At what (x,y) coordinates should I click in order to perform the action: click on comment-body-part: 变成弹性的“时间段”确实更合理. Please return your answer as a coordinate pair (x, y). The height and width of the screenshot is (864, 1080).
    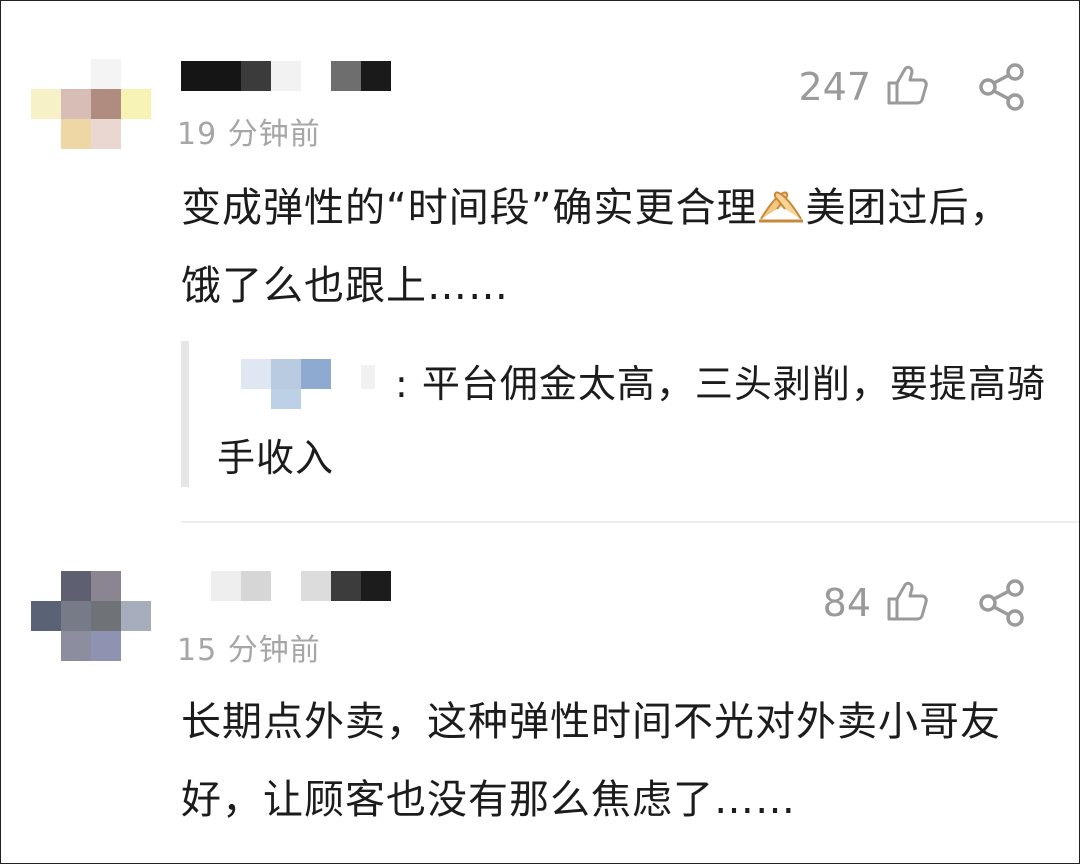
    Looking at the image, I should click on (469, 208).